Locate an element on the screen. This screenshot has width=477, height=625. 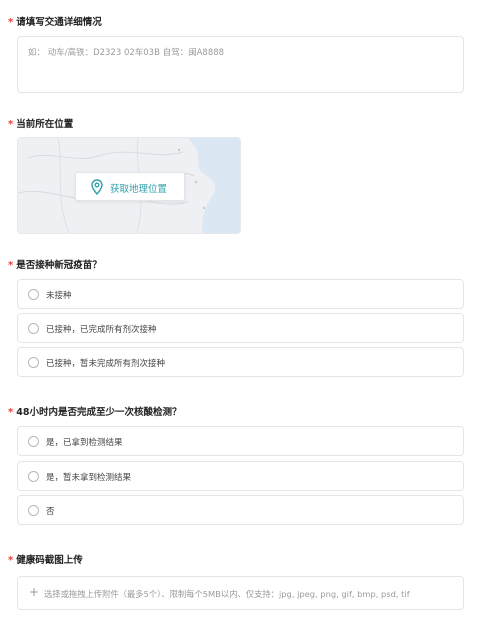
option-label: 是，已拿到检测结果 is located at coordinates (84, 443).